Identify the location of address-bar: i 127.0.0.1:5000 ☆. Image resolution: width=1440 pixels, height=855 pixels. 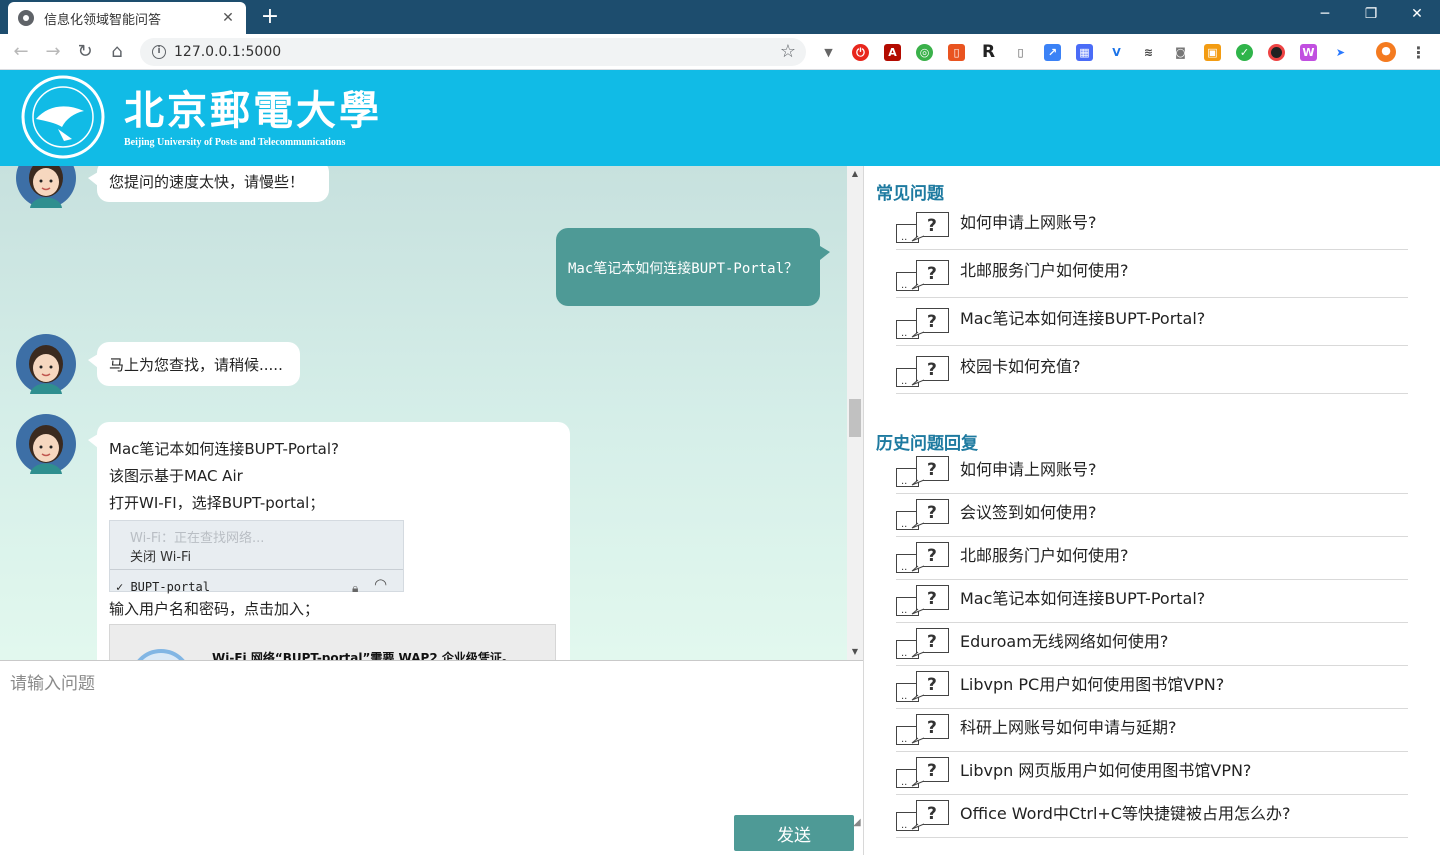
(473, 52).